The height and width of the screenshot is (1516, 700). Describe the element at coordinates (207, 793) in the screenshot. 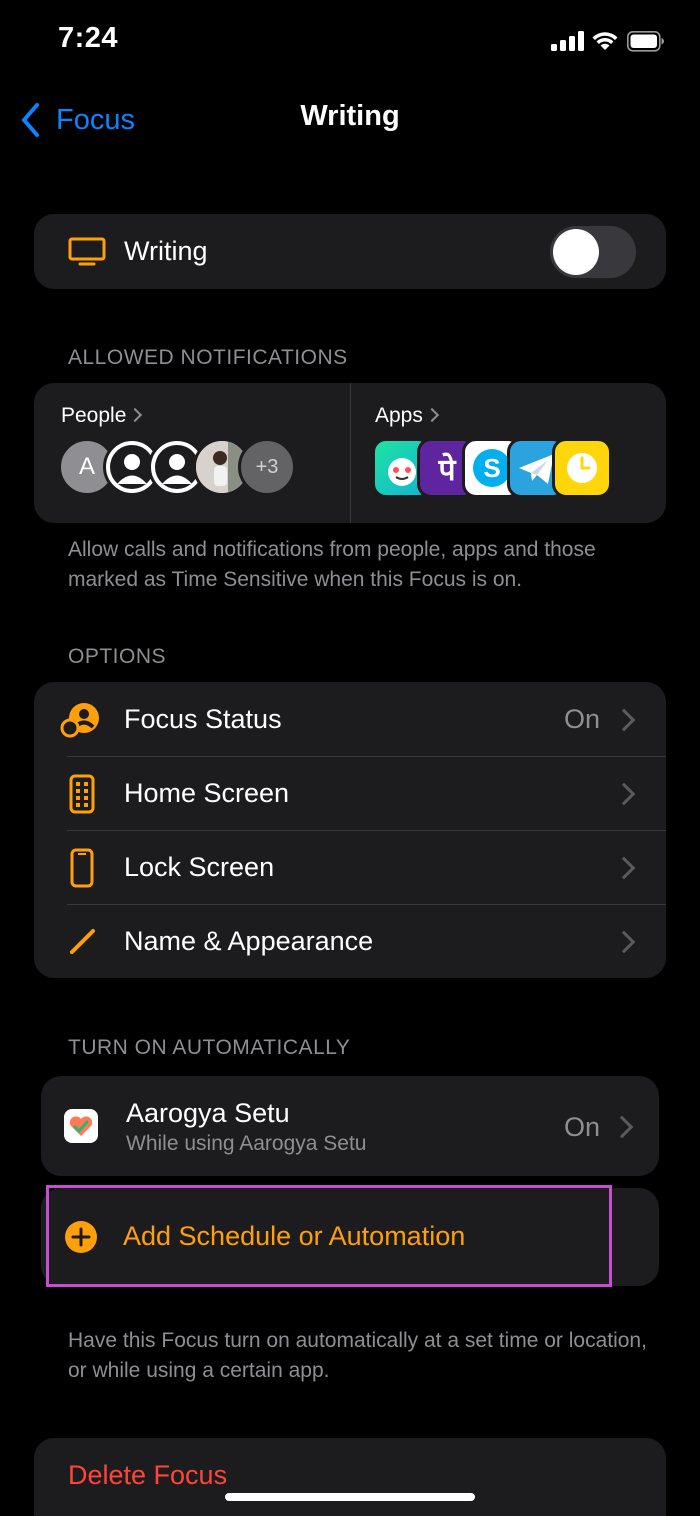

I see `home-screen-label: Home Screen` at that location.